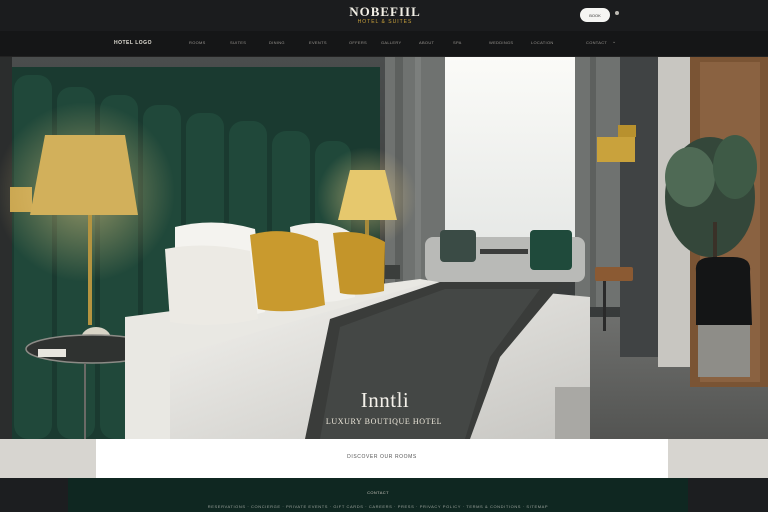 The image size is (768, 512). I want to click on hero-subtitle: LUXURY BOUTIQUE HOTEL, so click(384, 421).